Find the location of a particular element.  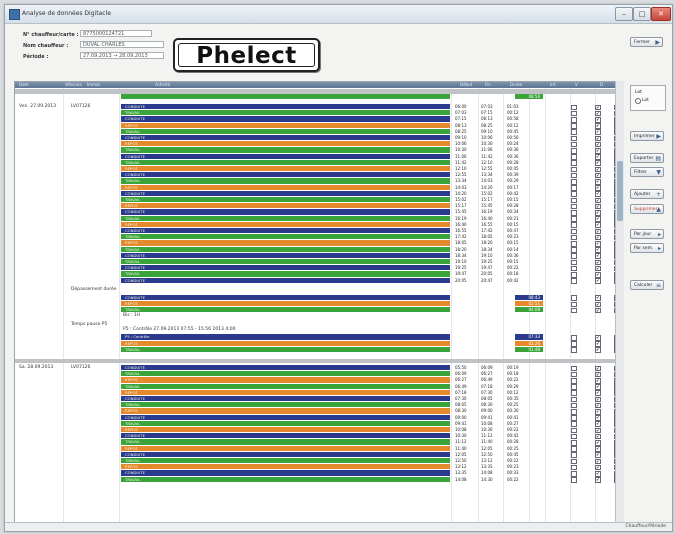

duration: 00:27 is located at coordinates (513, 423).